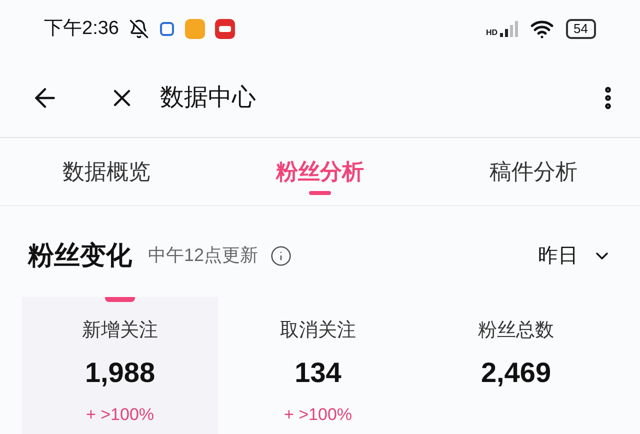  I want to click on bell-off-icon, so click(138, 29).